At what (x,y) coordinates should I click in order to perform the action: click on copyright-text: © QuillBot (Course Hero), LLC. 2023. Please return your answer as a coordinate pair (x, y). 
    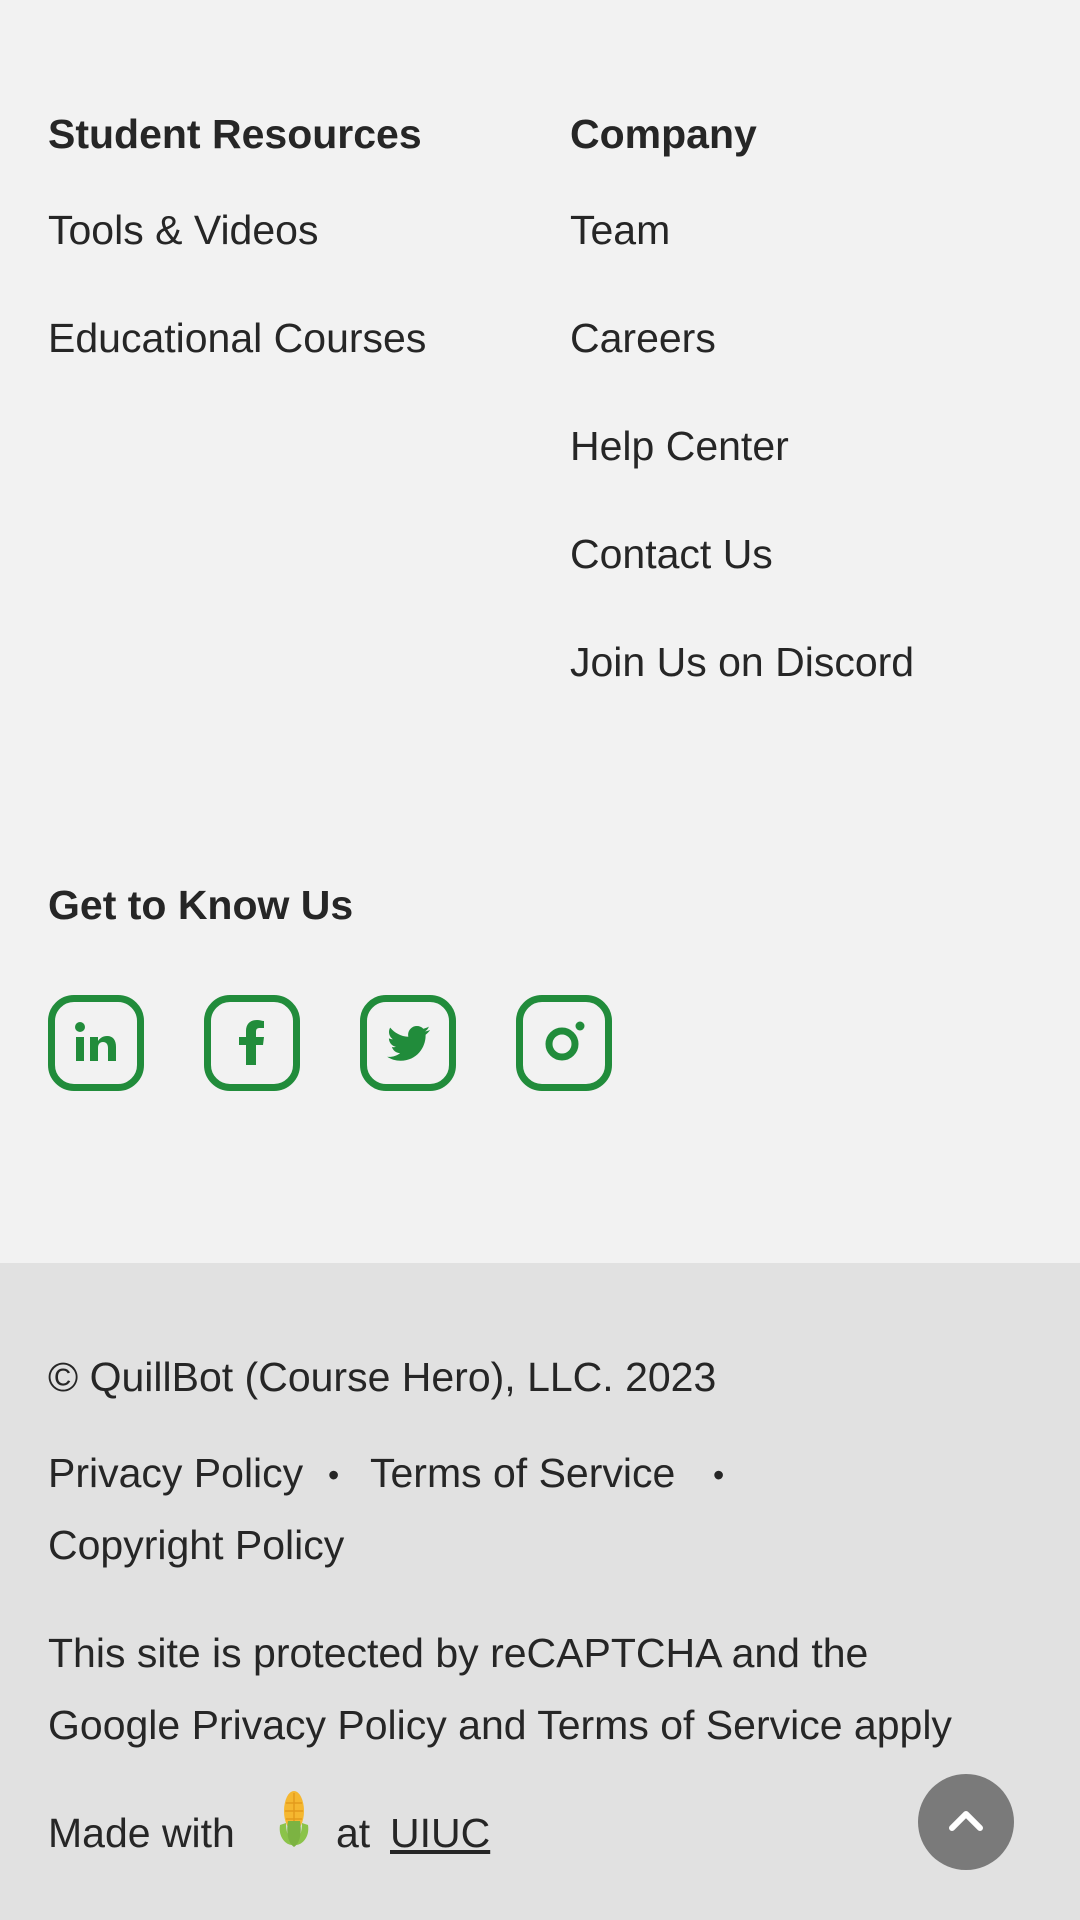
    Looking at the image, I should click on (382, 1377).